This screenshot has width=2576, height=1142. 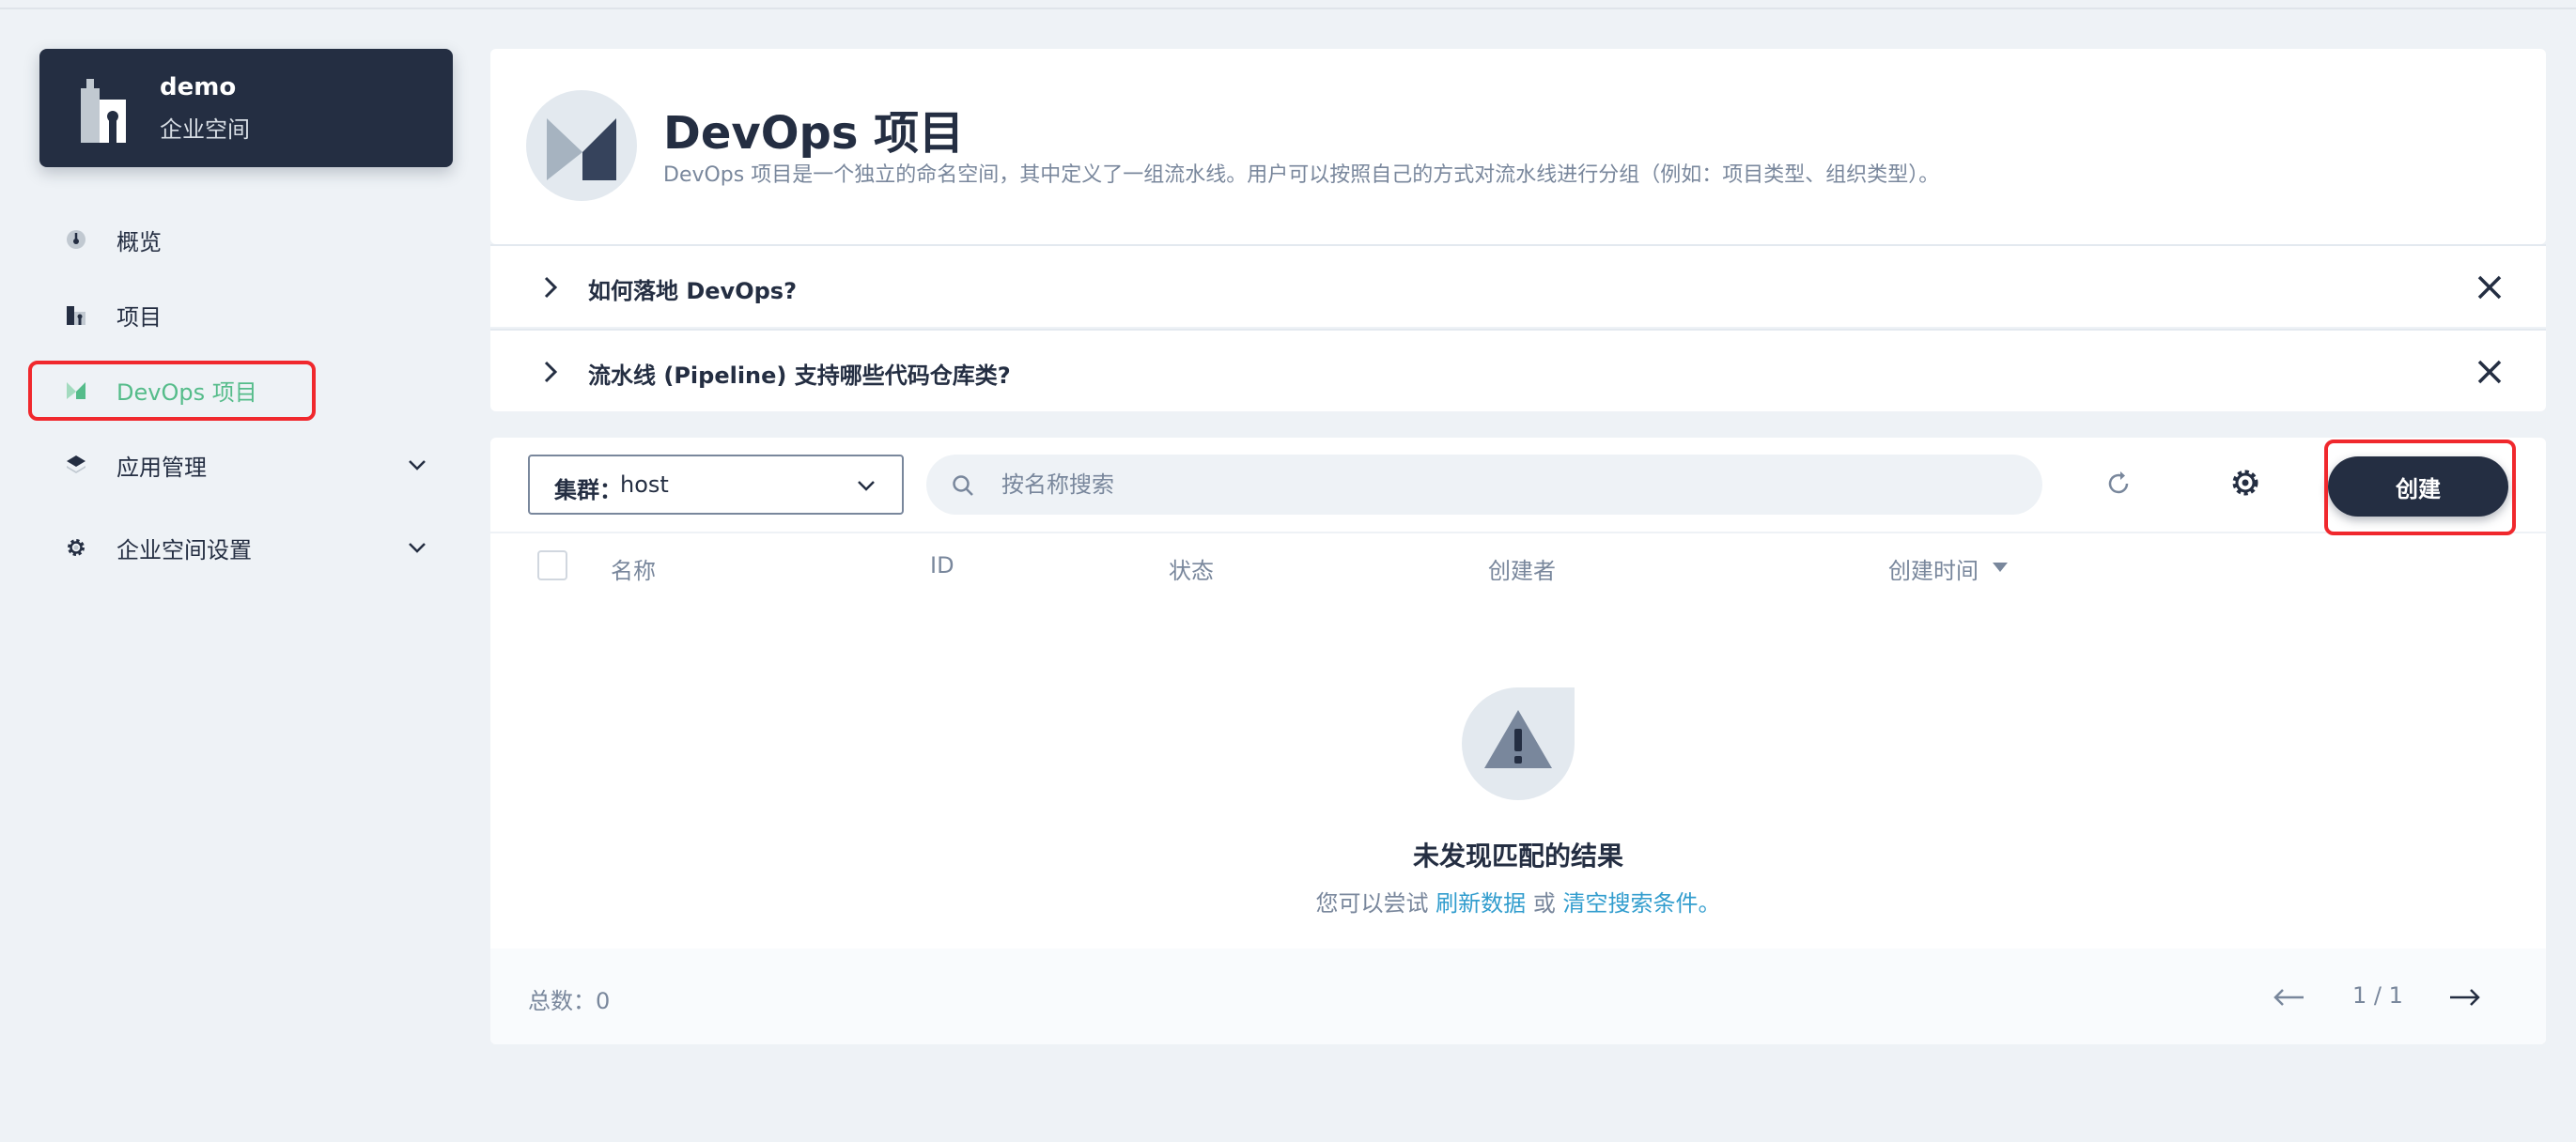 I want to click on page-indicator: 1 / 1, so click(x=2378, y=995).